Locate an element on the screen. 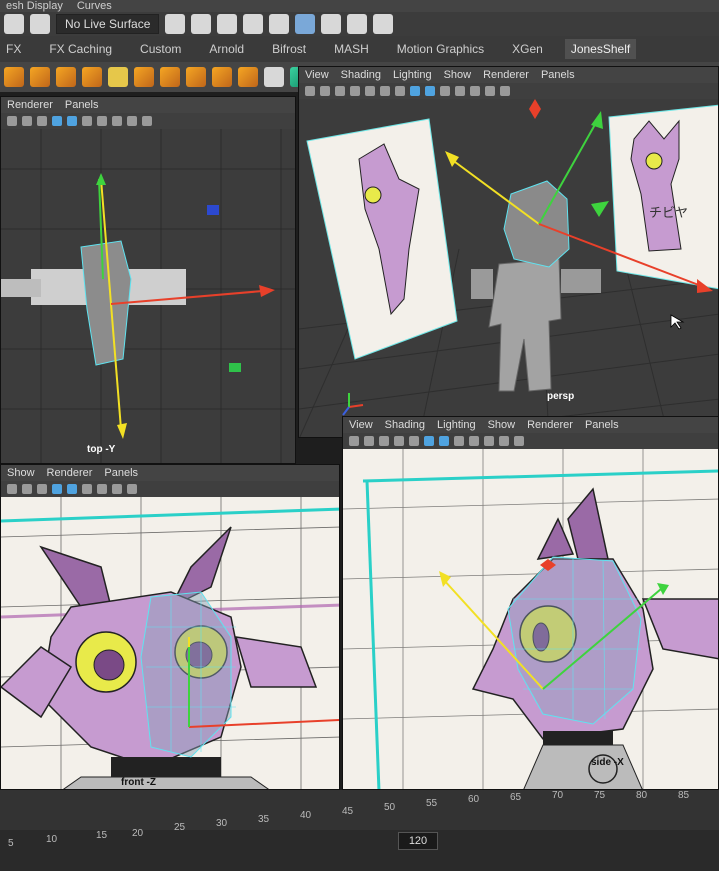  tab-custom: Custom is located at coordinates (160, 49).